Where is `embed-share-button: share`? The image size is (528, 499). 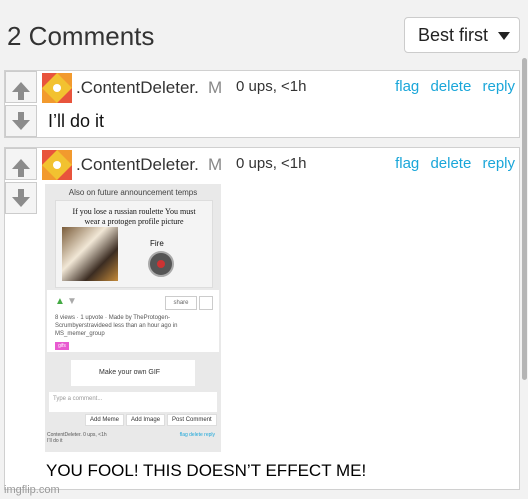 embed-share-button: share is located at coordinates (181, 303).